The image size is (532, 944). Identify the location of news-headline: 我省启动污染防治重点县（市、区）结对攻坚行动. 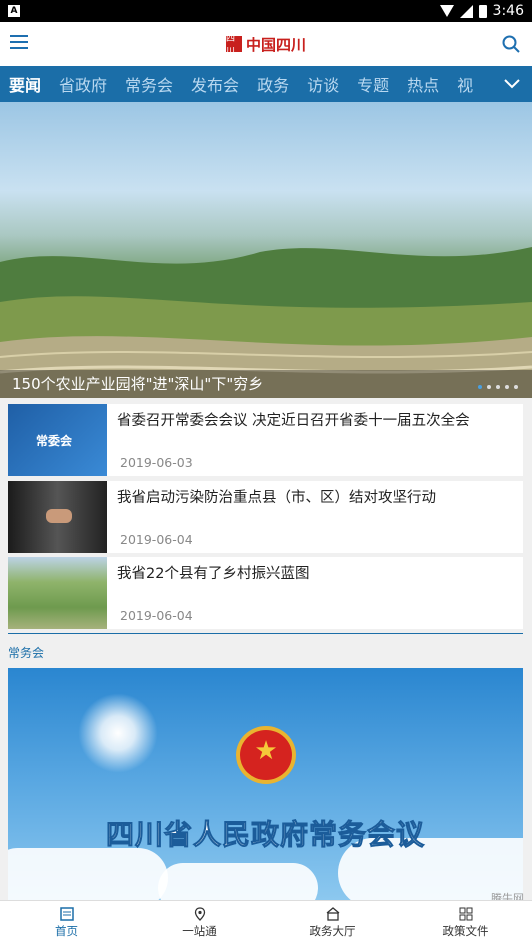
(276, 498).